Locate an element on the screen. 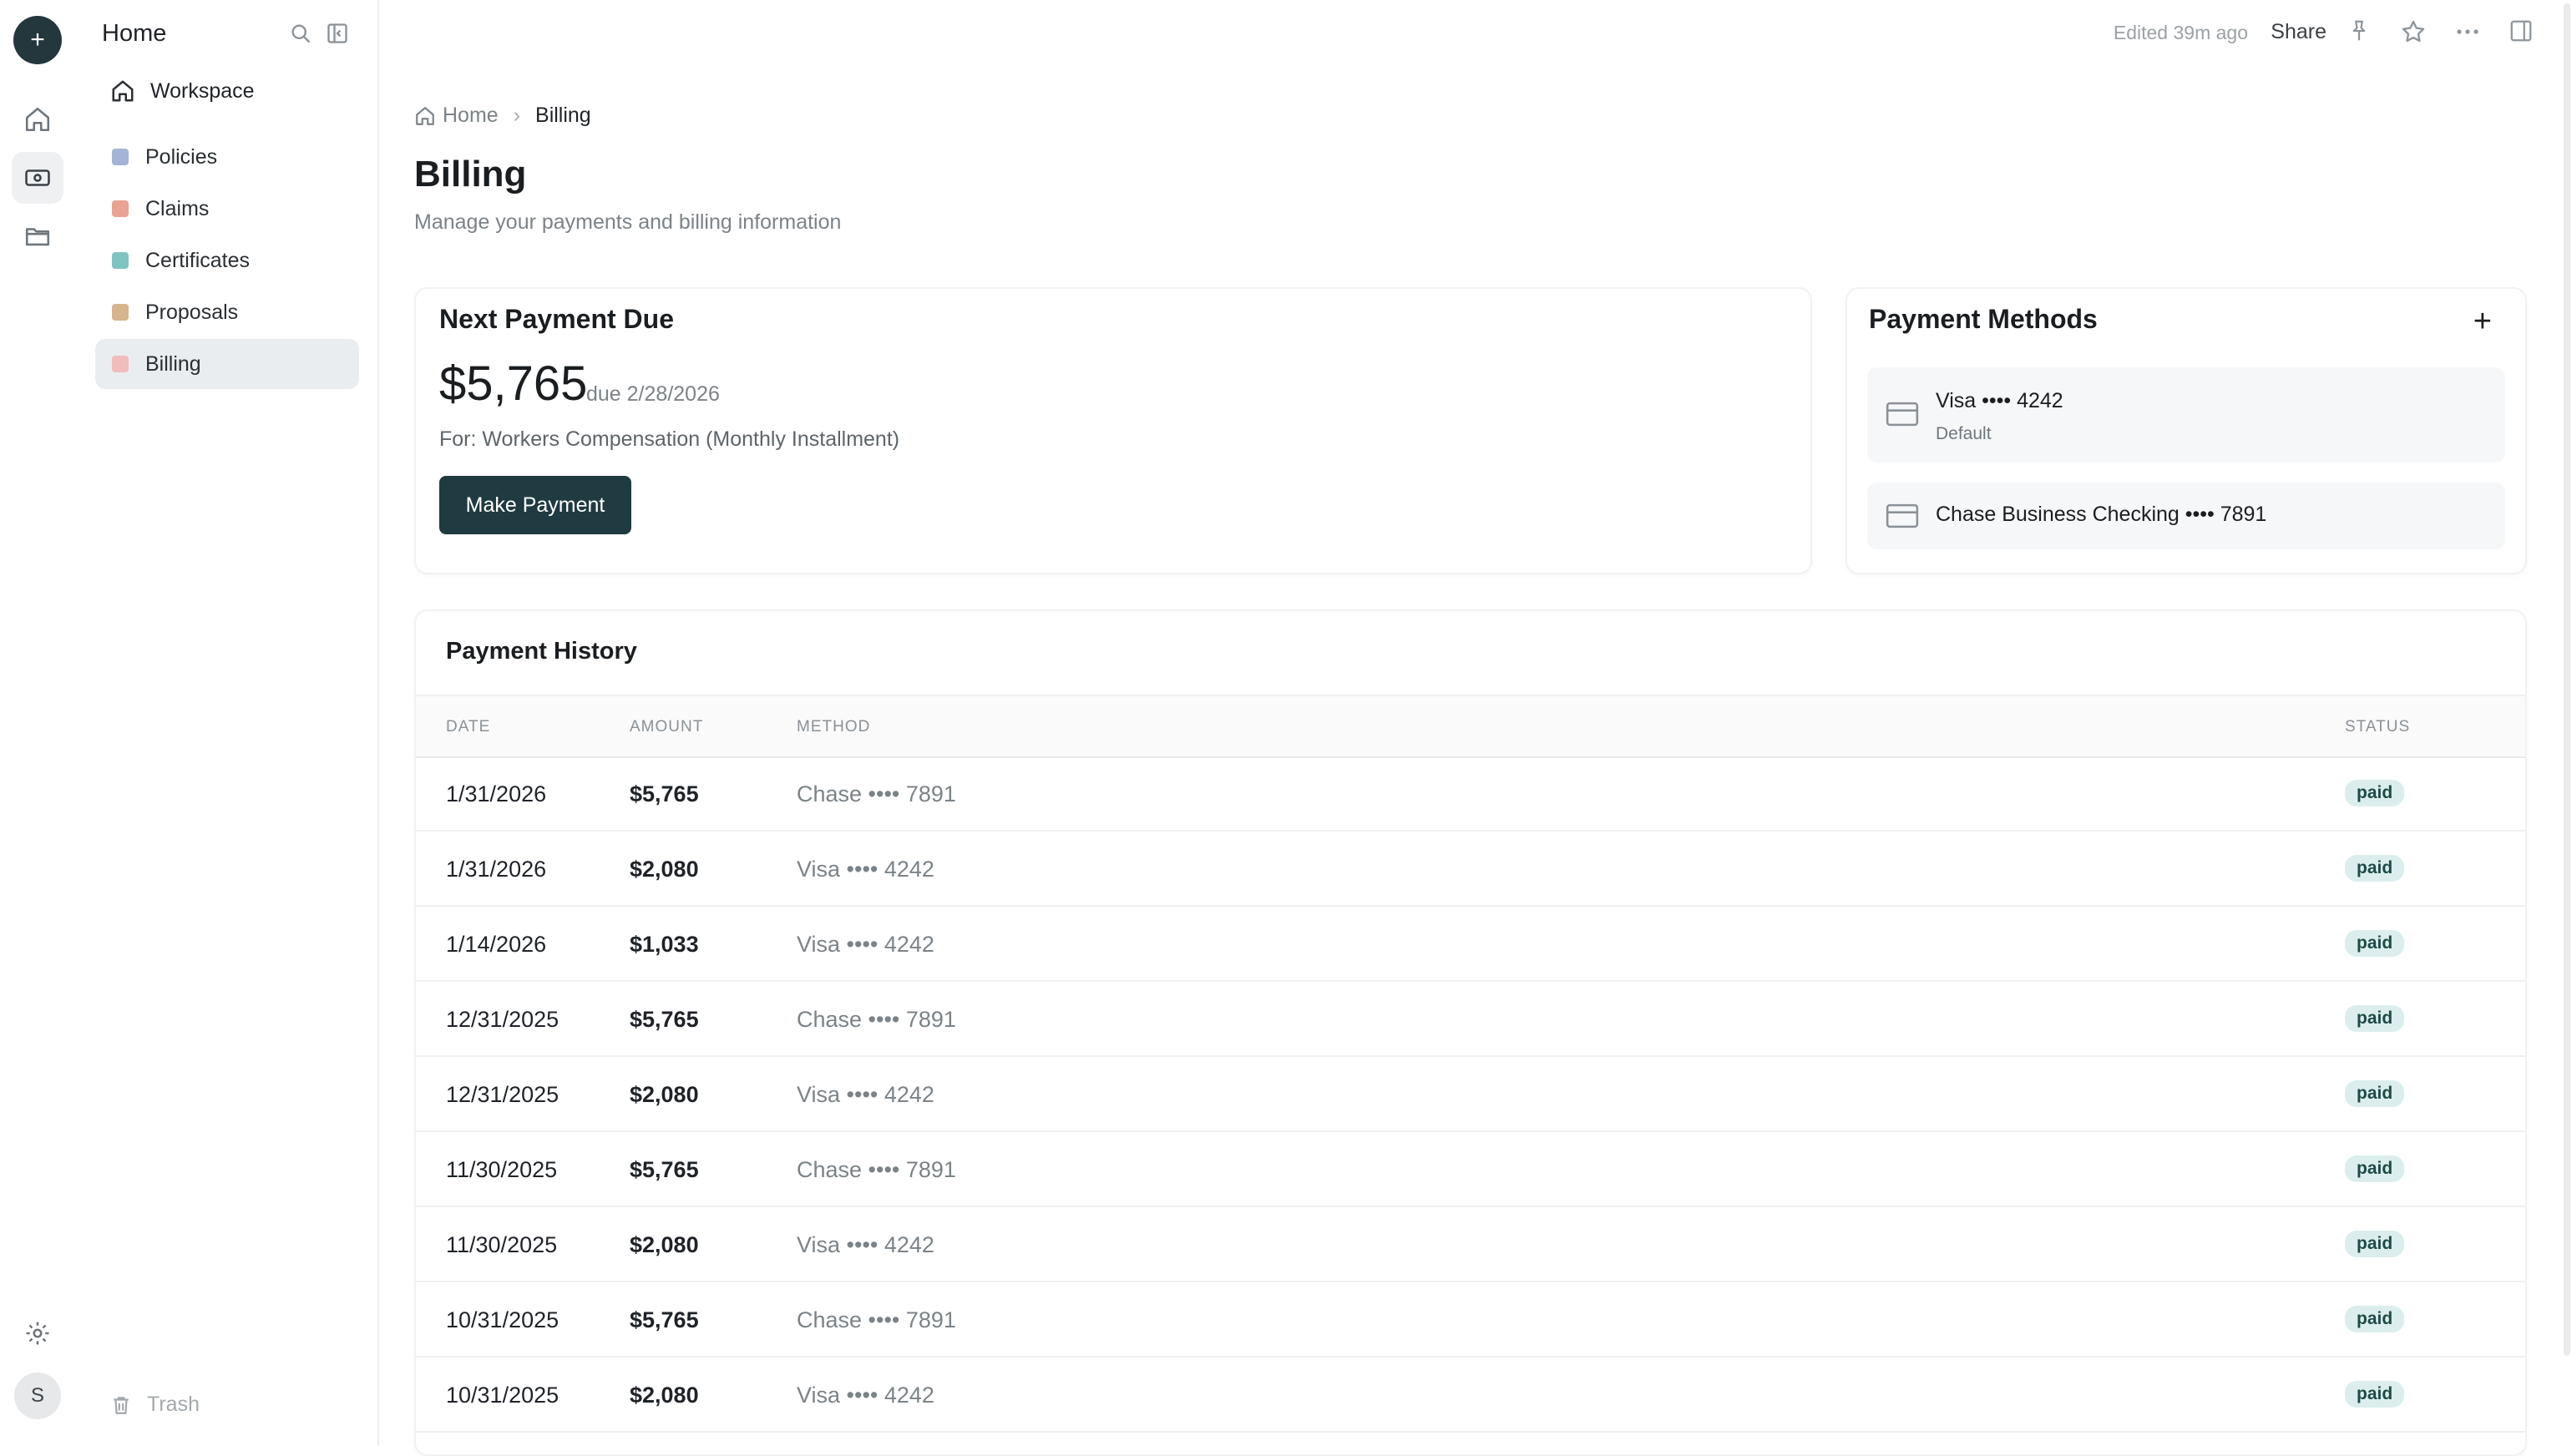 The width and height of the screenshot is (2572, 1456). table-row: 12/31/2025 $5,765 Chase •••• 7891 paid is located at coordinates (1471, 1019).